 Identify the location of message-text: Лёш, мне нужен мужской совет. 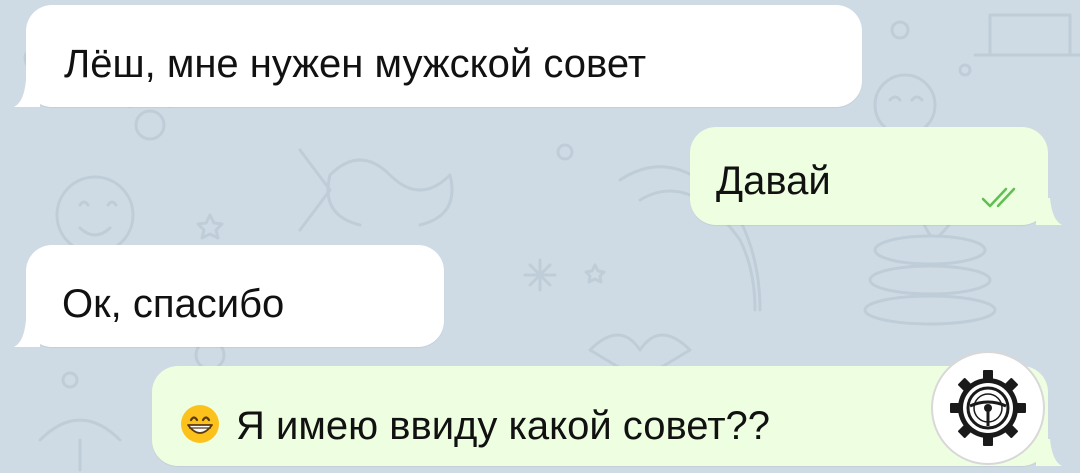
(355, 64).